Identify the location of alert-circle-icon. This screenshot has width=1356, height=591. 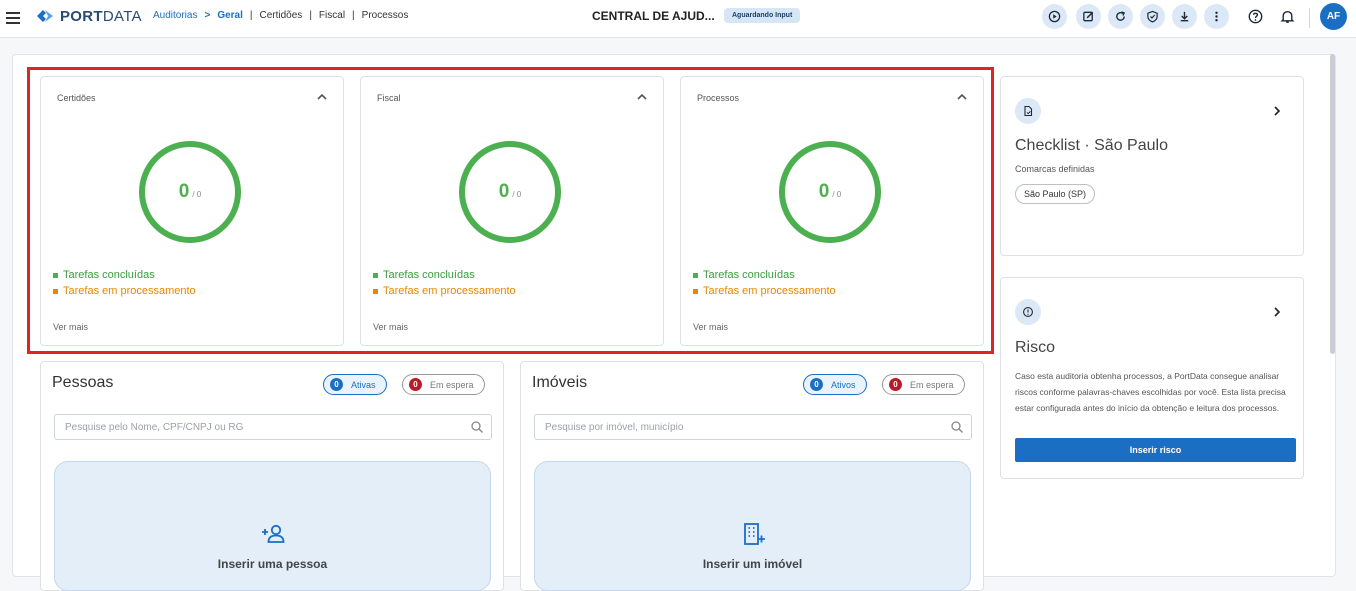
(1028, 312).